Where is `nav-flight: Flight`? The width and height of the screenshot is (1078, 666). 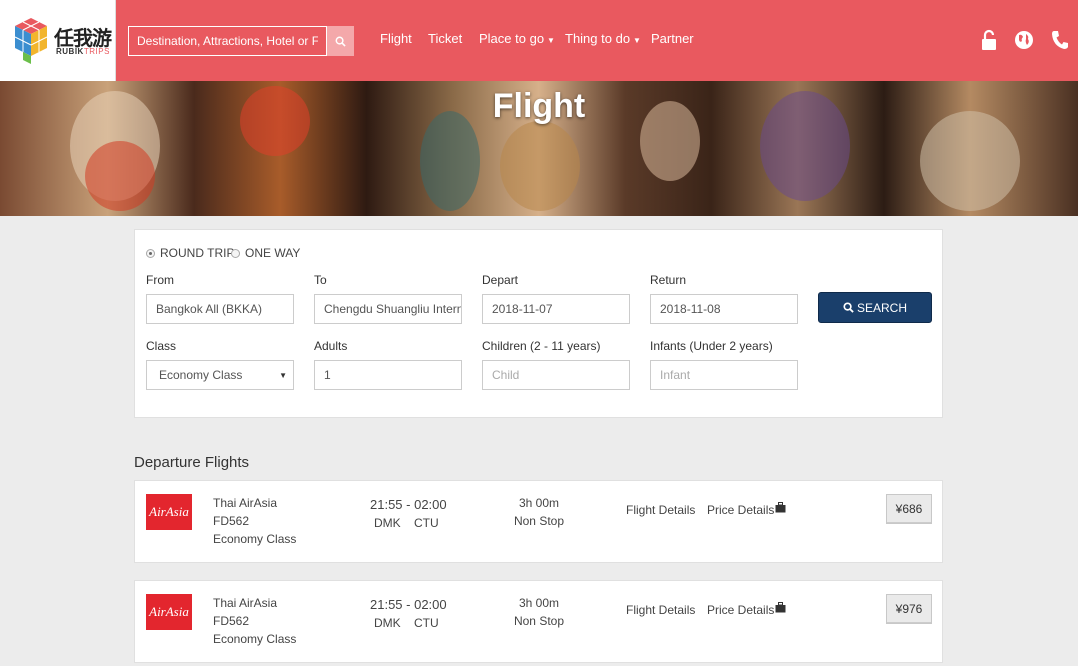 nav-flight: Flight is located at coordinates (396, 38).